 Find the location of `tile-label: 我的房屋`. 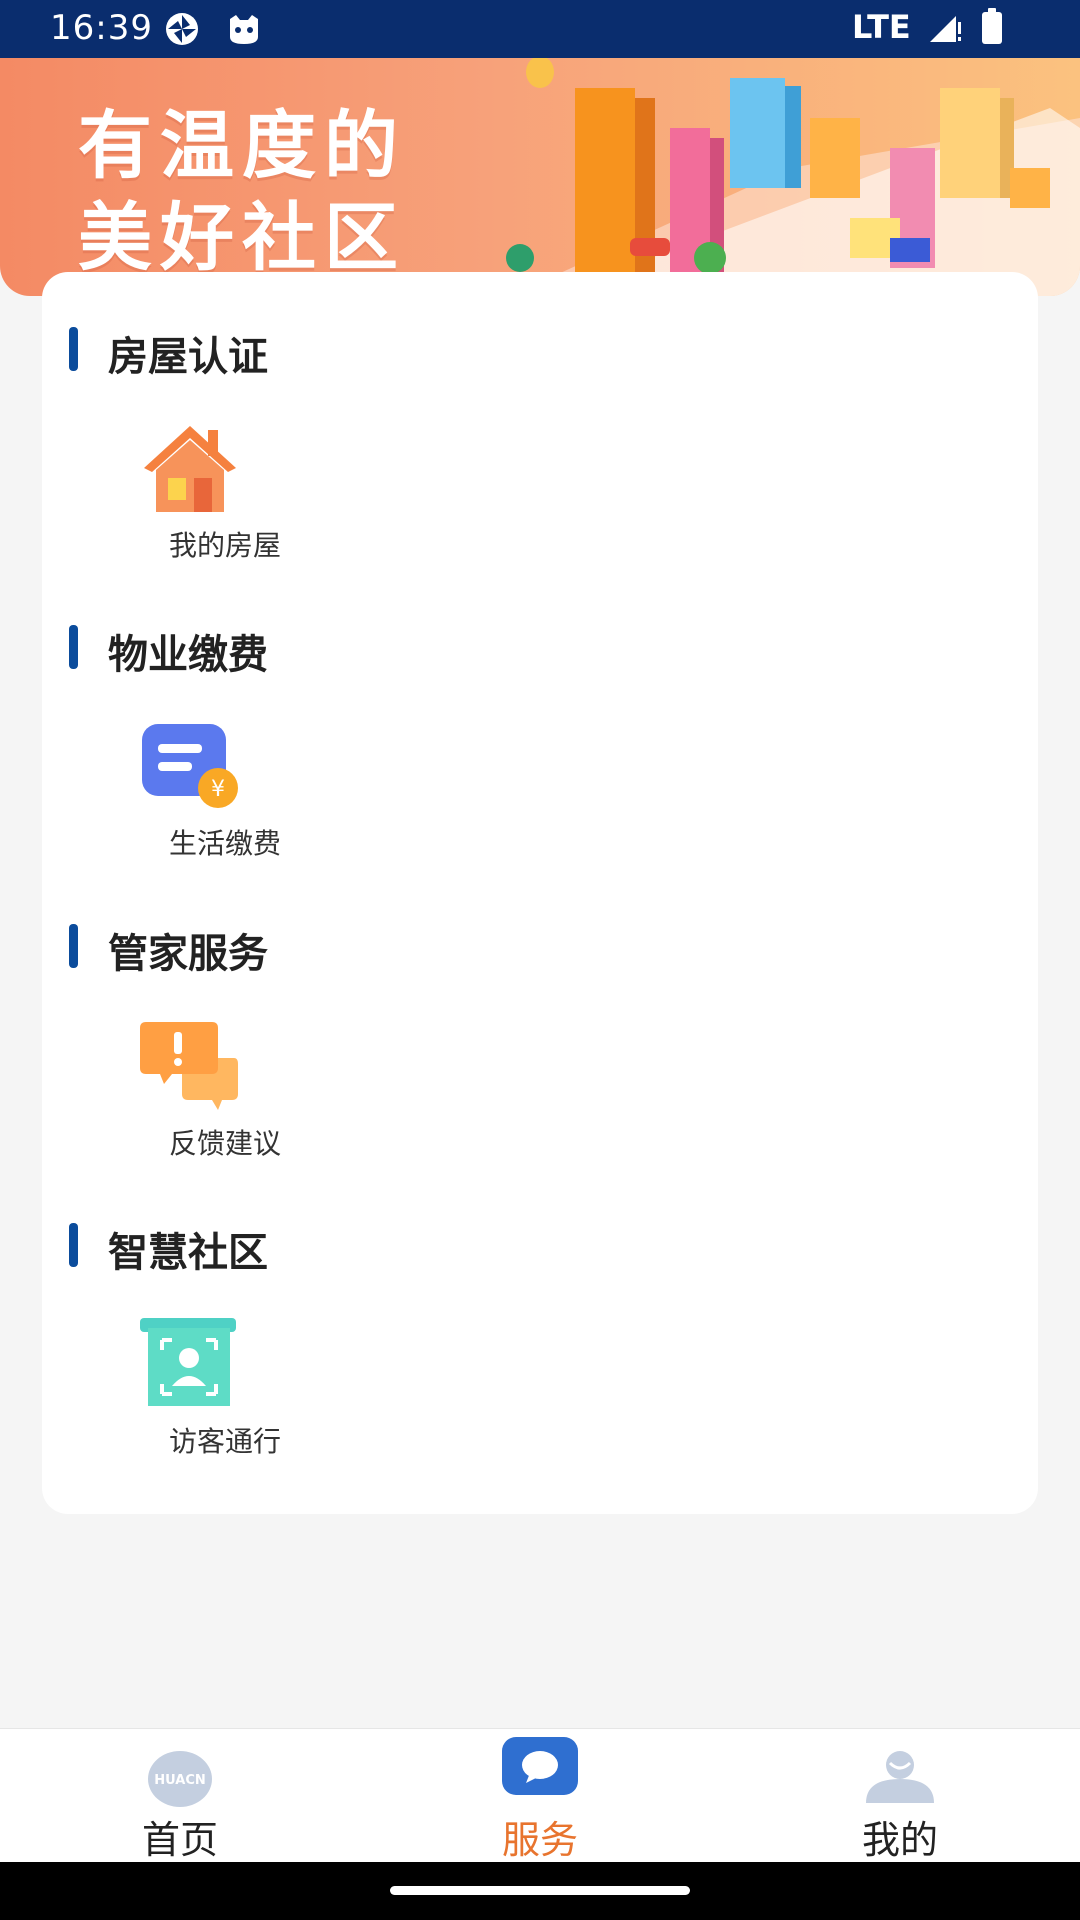

tile-label: 我的房屋 is located at coordinates (224, 545).